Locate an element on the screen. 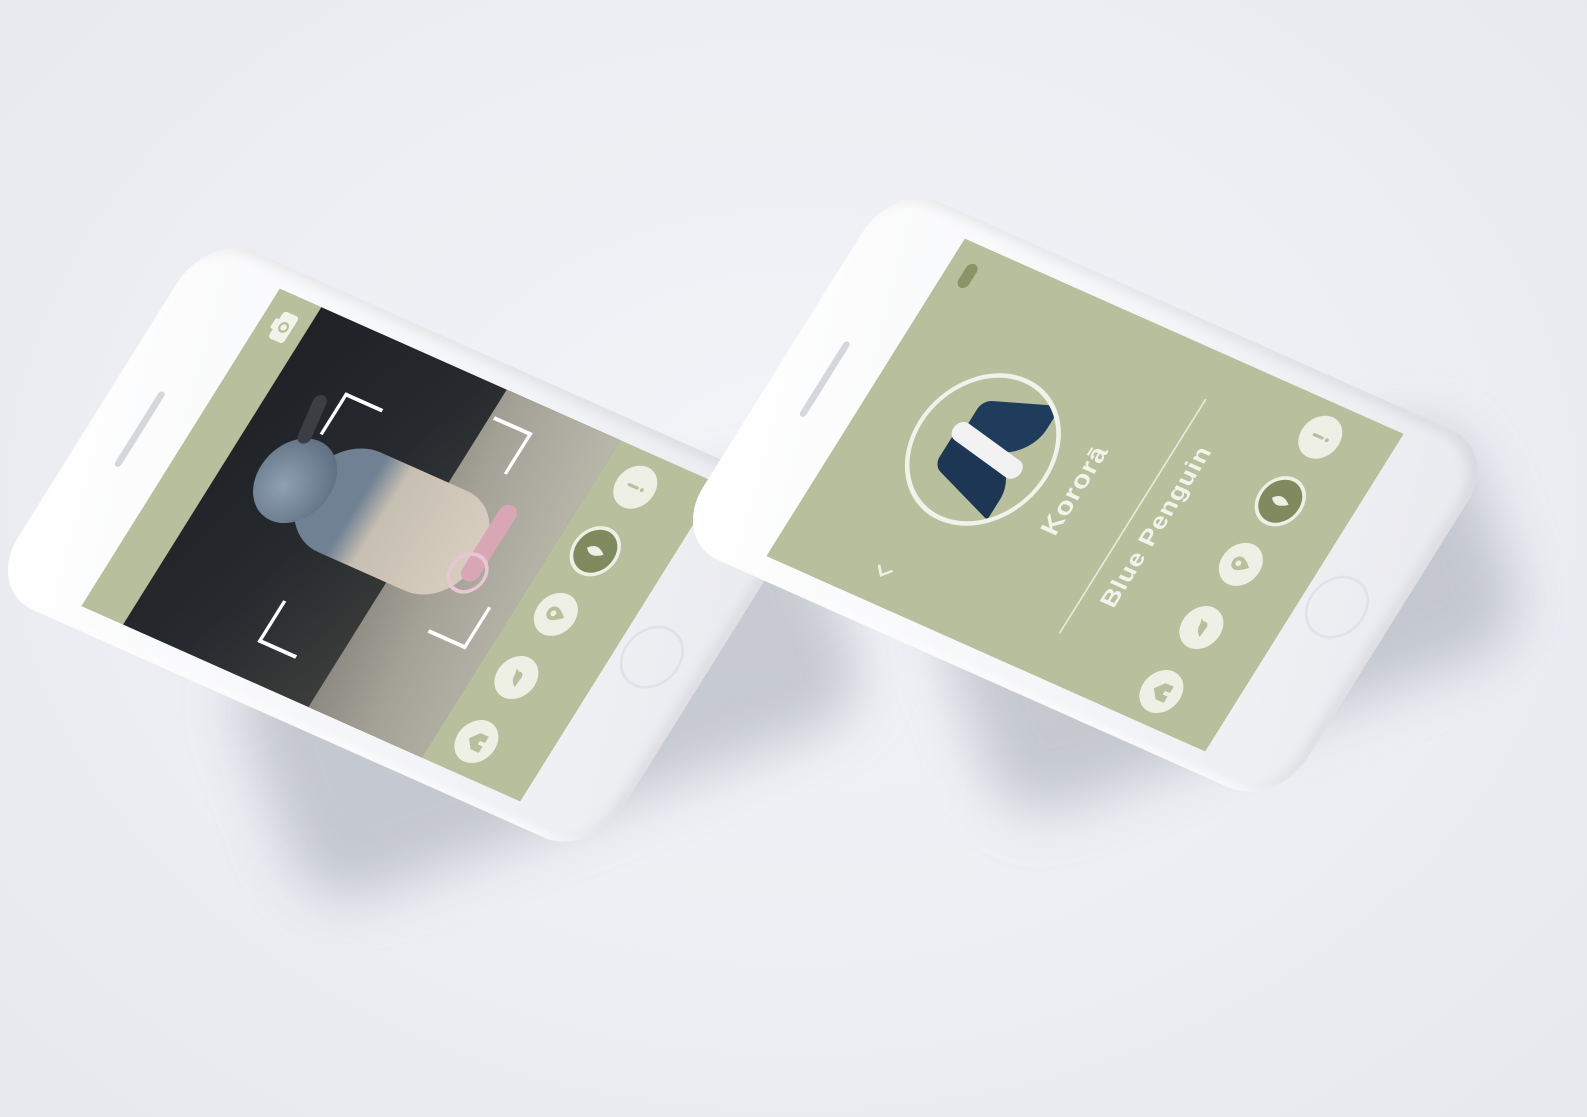  camera-icon is located at coordinates (281, 326).